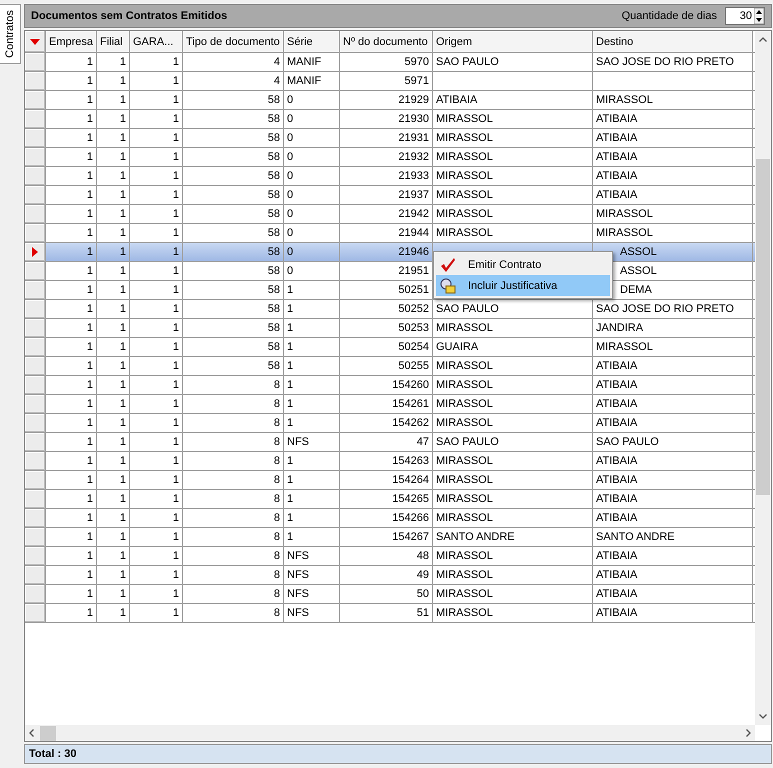  Describe the element at coordinates (413, 214) in the screenshot. I see `table-cell: 21942` at that location.